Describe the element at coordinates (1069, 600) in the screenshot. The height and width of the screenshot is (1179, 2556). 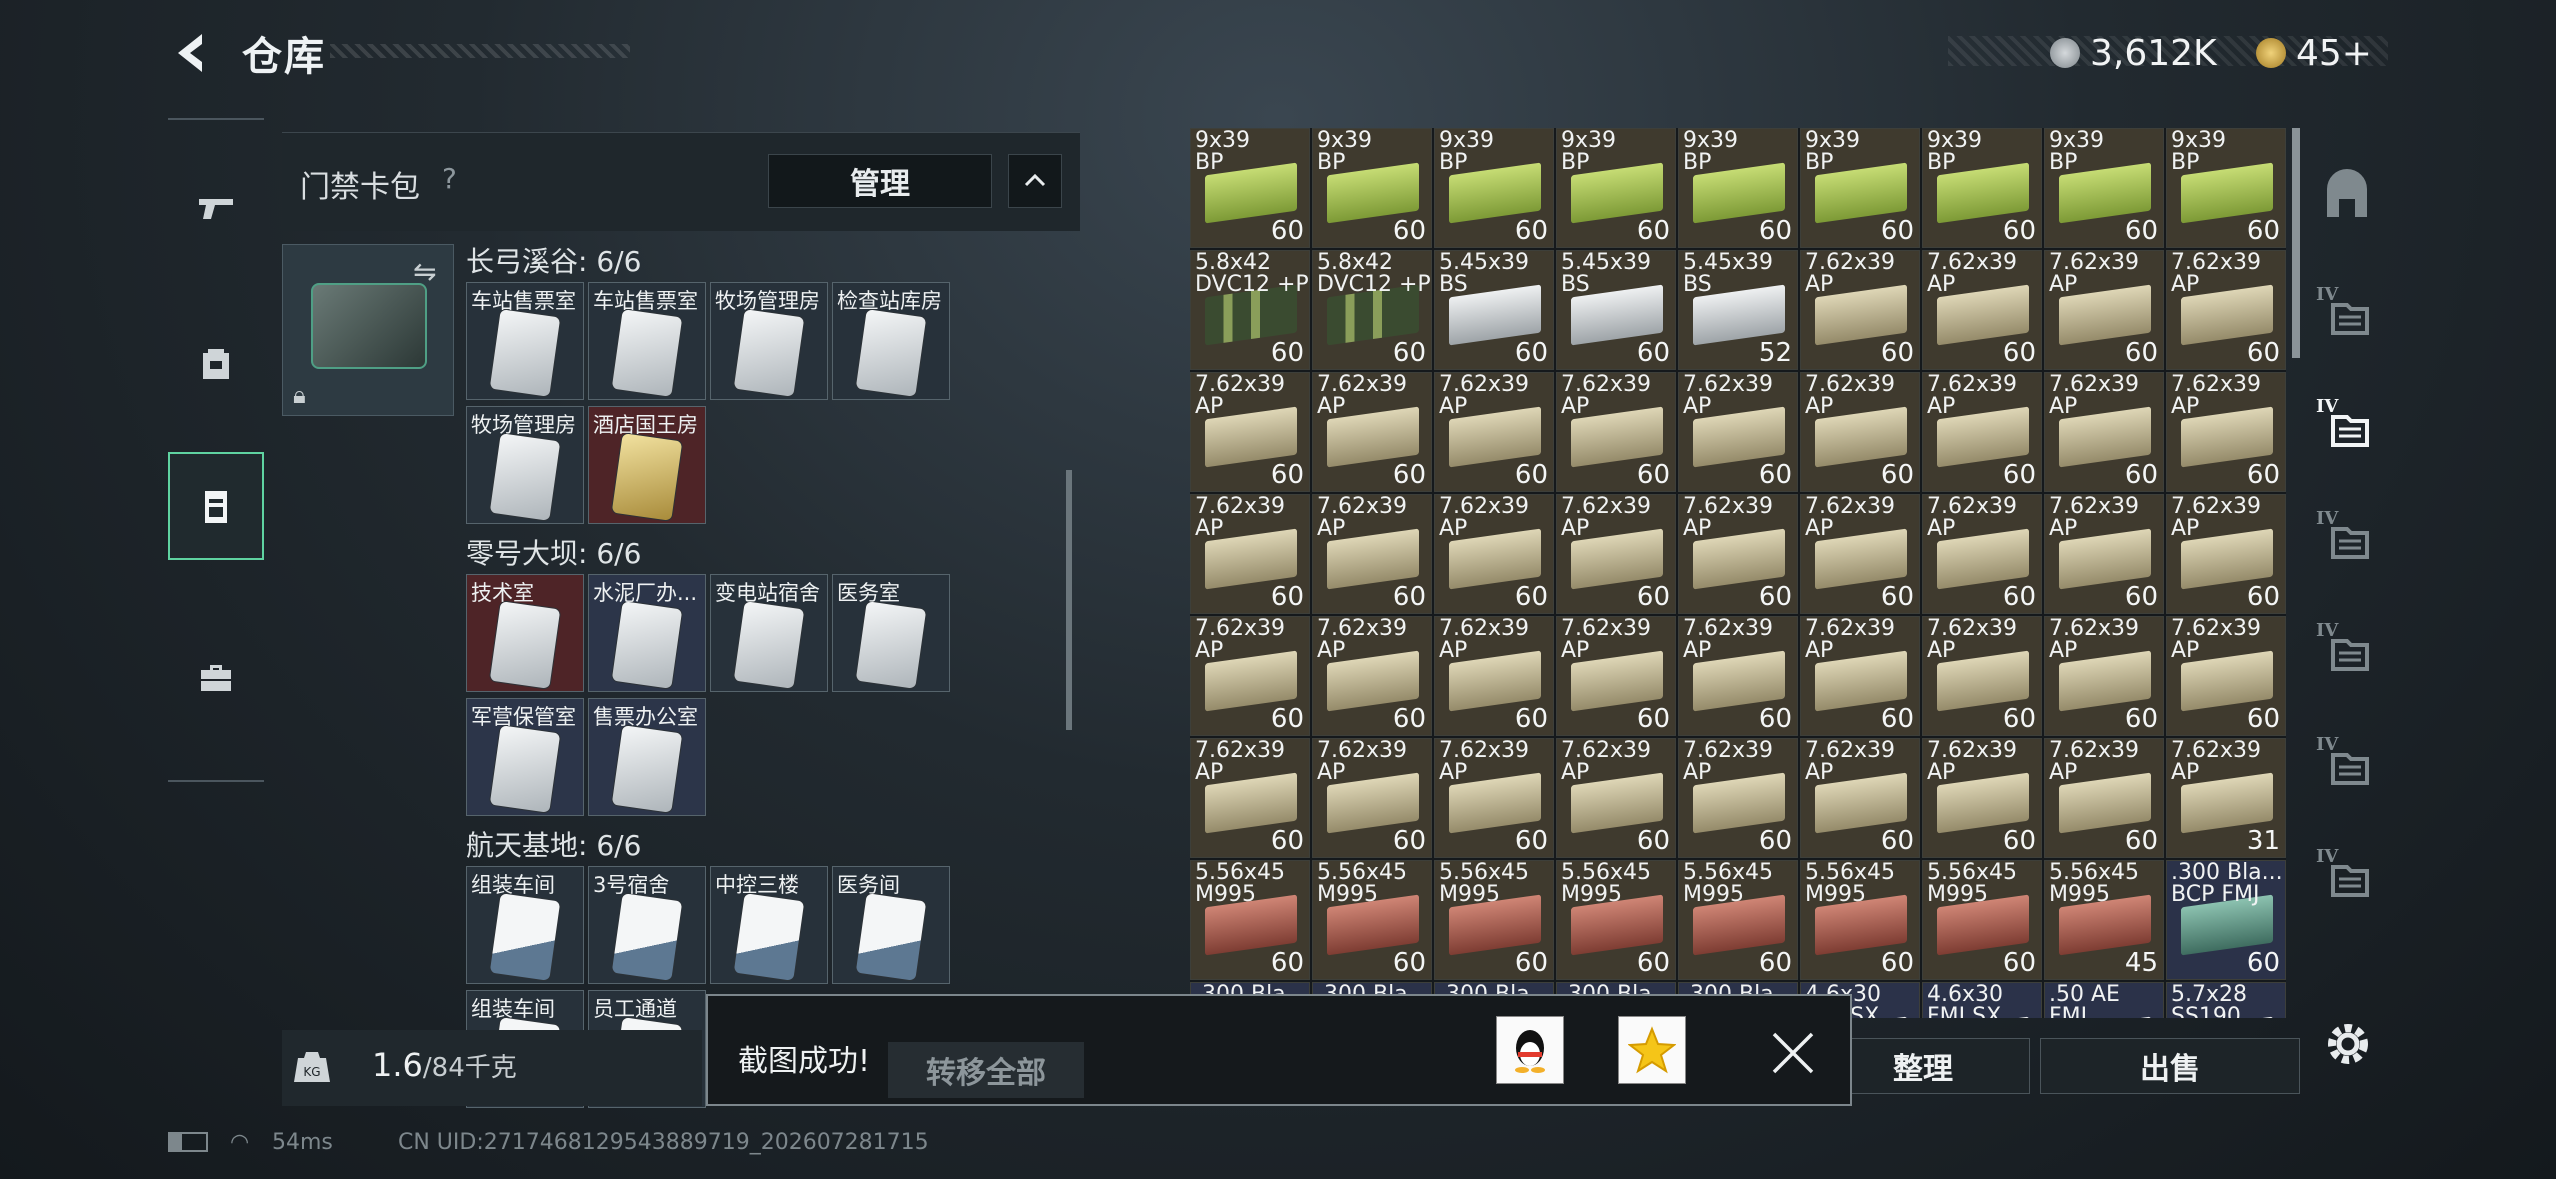
I see `keycard-scrollbar` at that location.